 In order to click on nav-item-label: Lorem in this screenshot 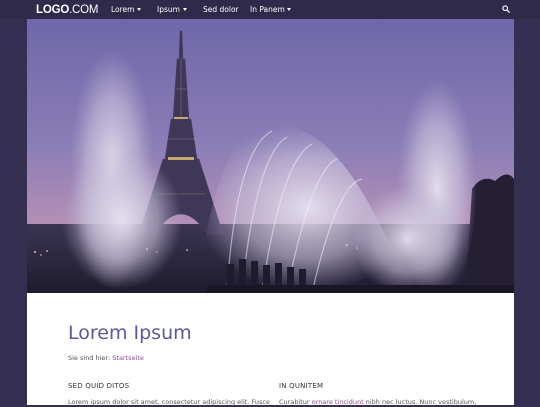, I will do `click(123, 9)`.